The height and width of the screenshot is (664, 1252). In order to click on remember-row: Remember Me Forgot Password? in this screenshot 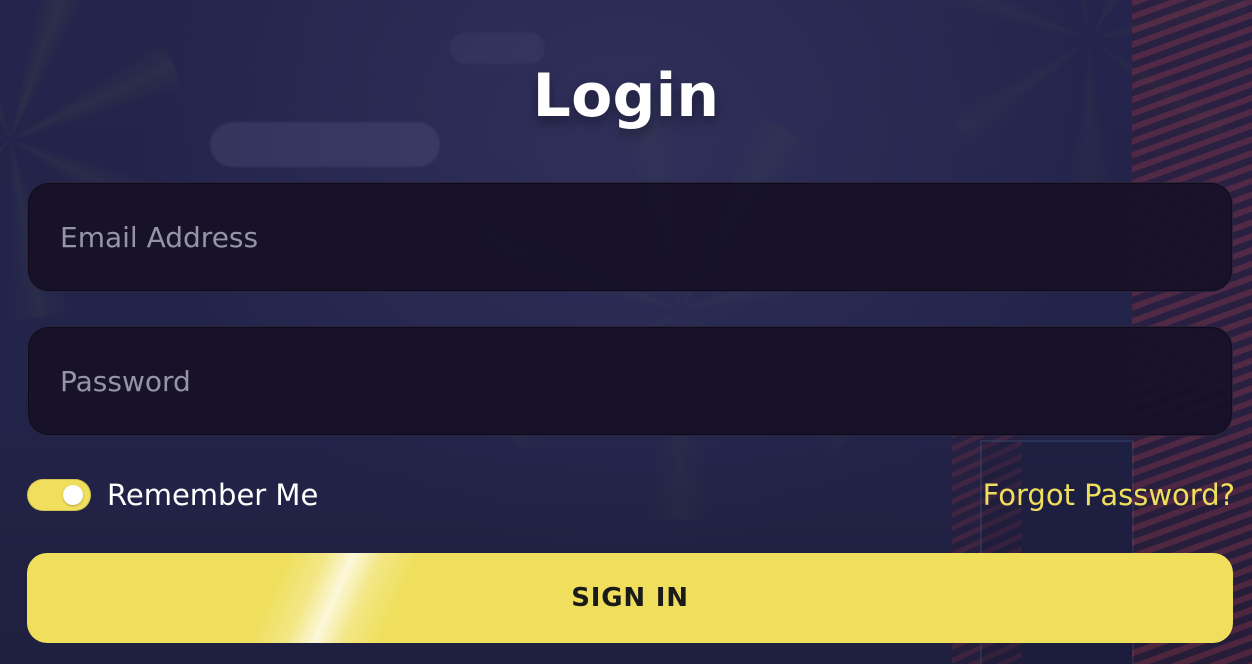, I will do `click(631, 495)`.